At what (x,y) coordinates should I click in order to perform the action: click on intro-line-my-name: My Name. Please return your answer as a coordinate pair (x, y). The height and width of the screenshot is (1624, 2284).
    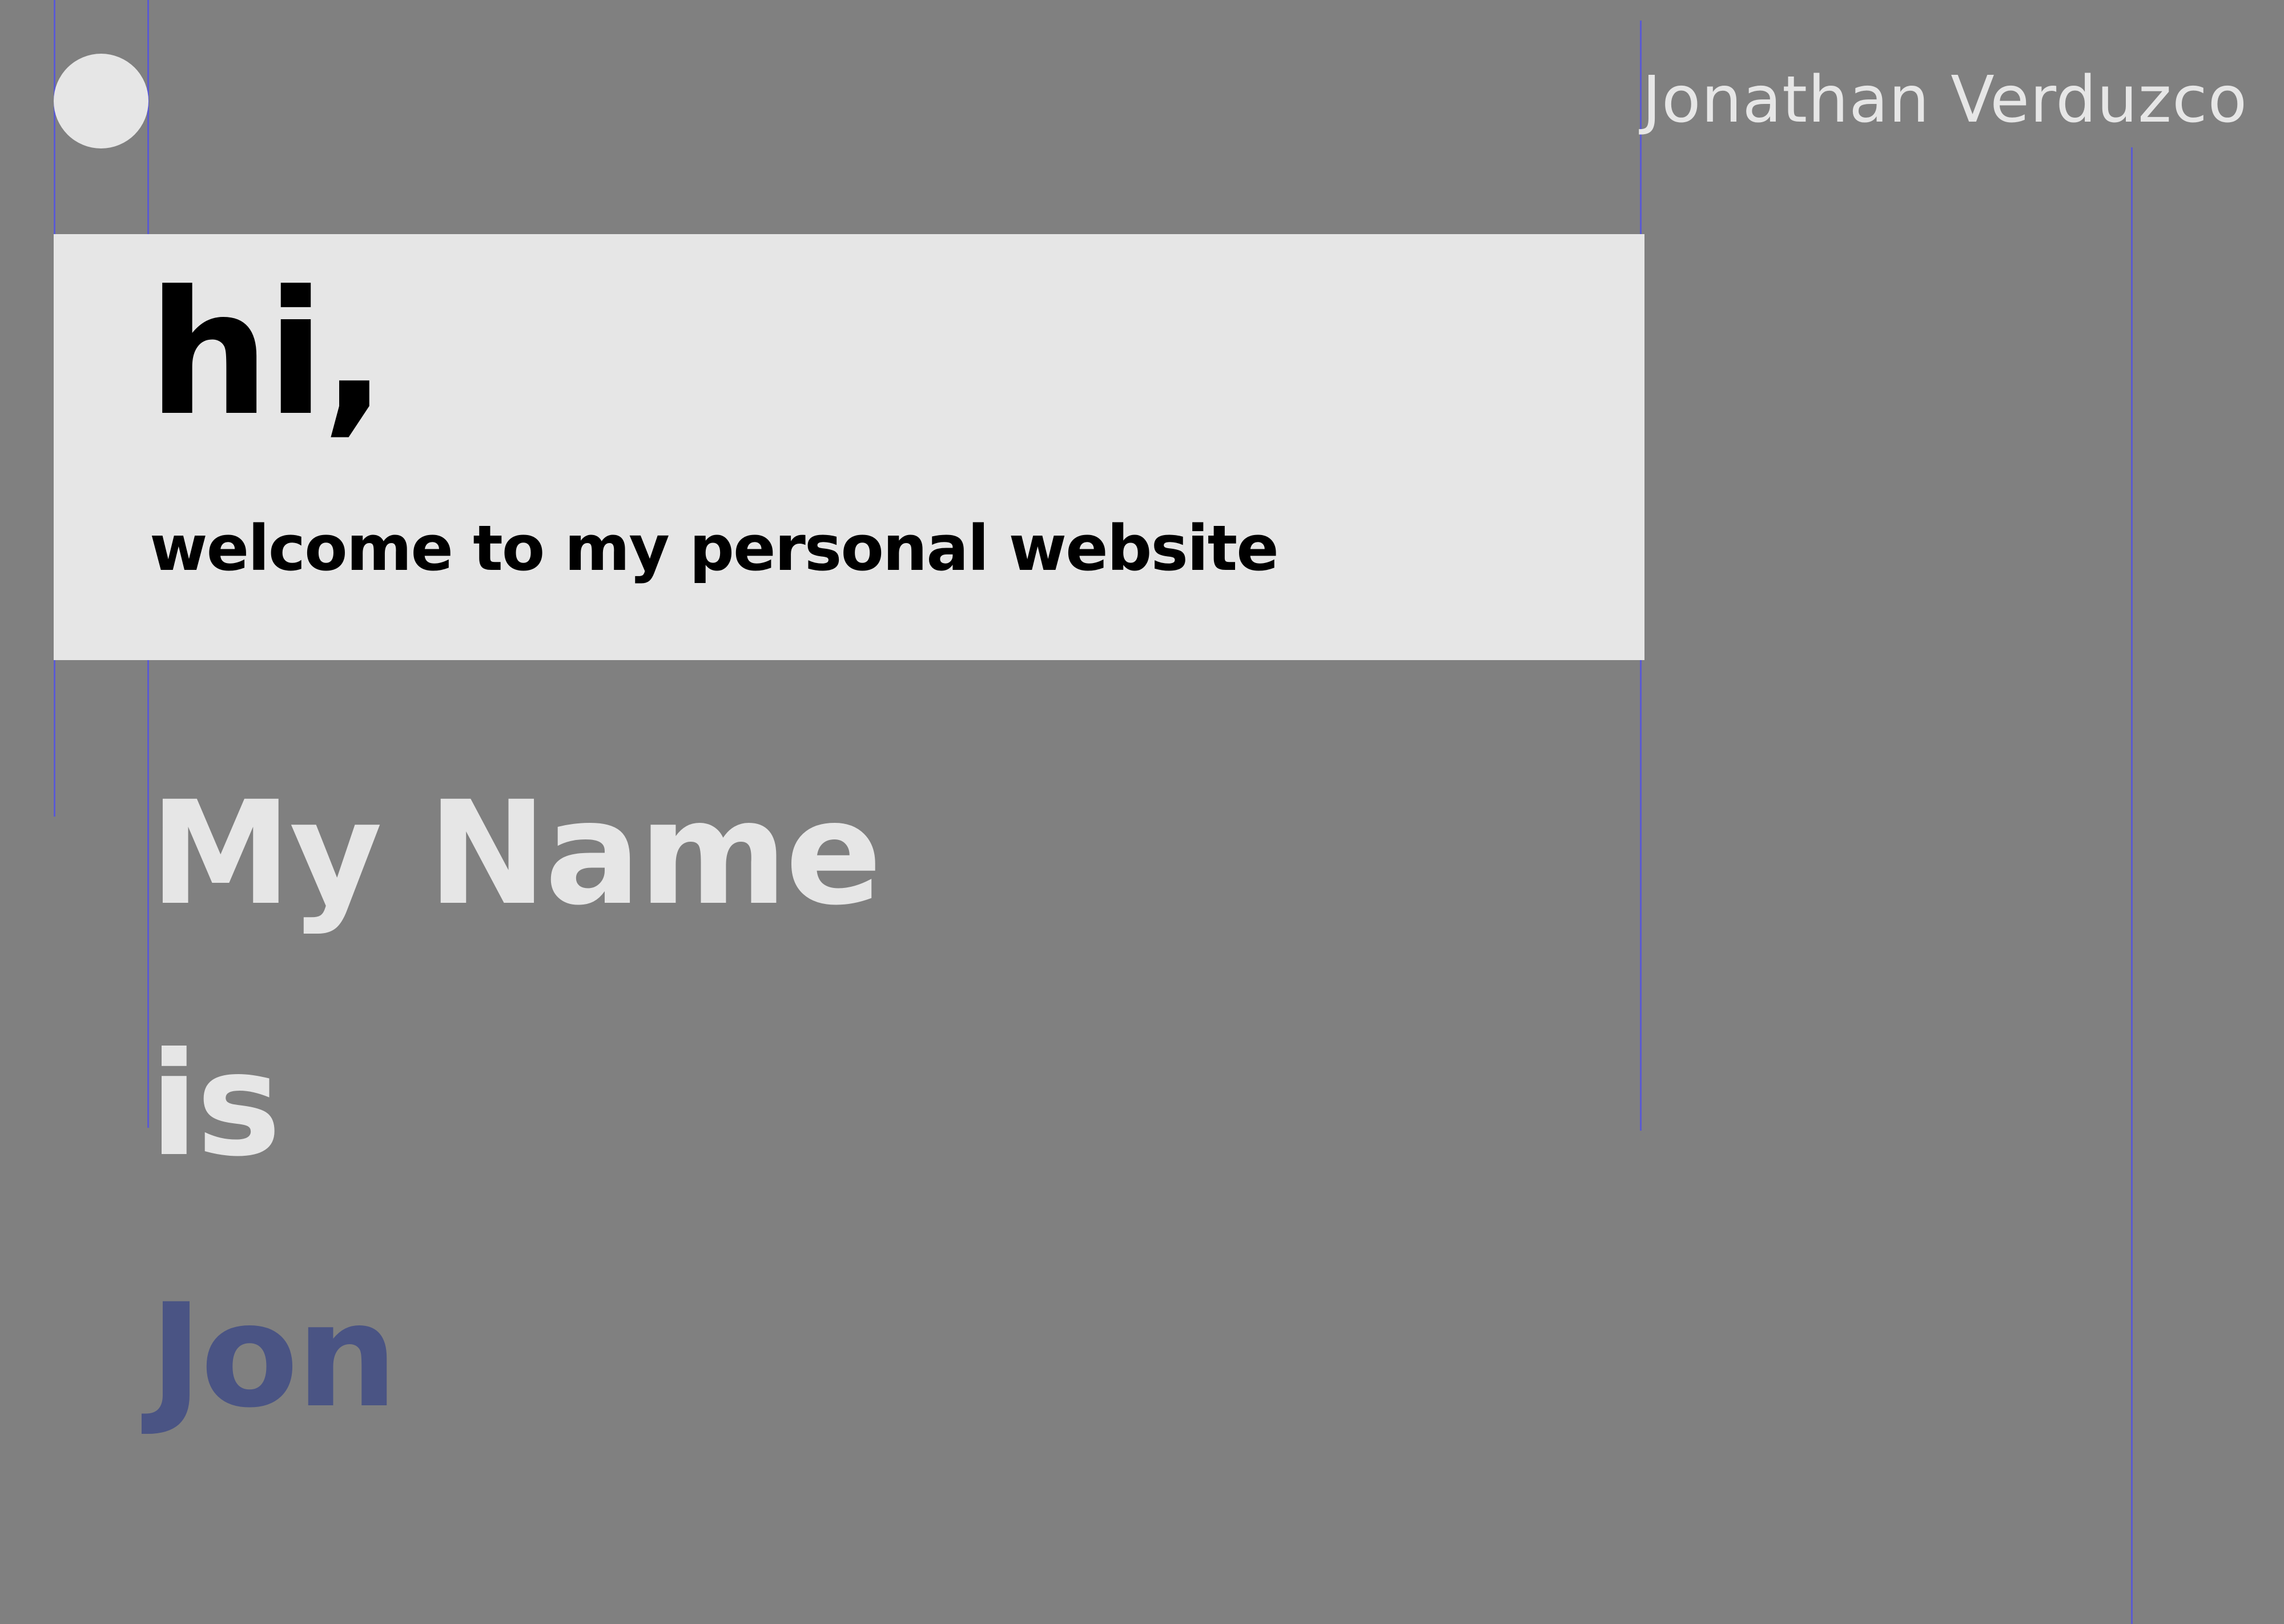
    Looking at the image, I should click on (516, 853).